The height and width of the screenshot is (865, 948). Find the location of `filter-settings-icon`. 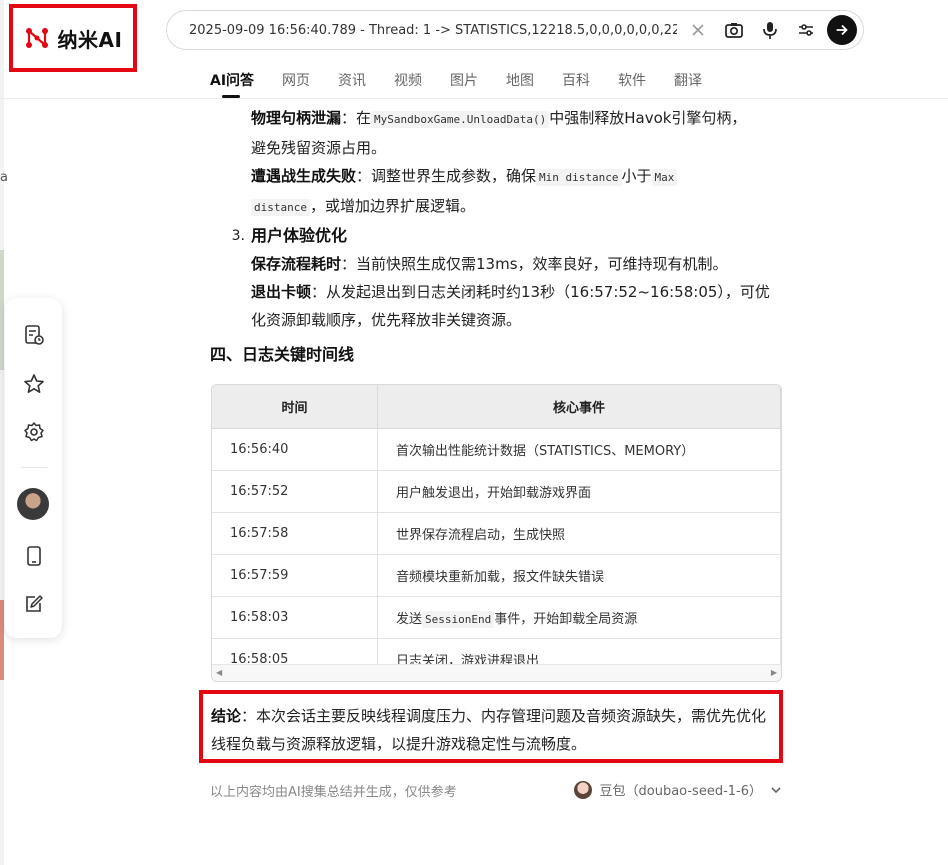

filter-settings-icon is located at coordinates (806, 30).